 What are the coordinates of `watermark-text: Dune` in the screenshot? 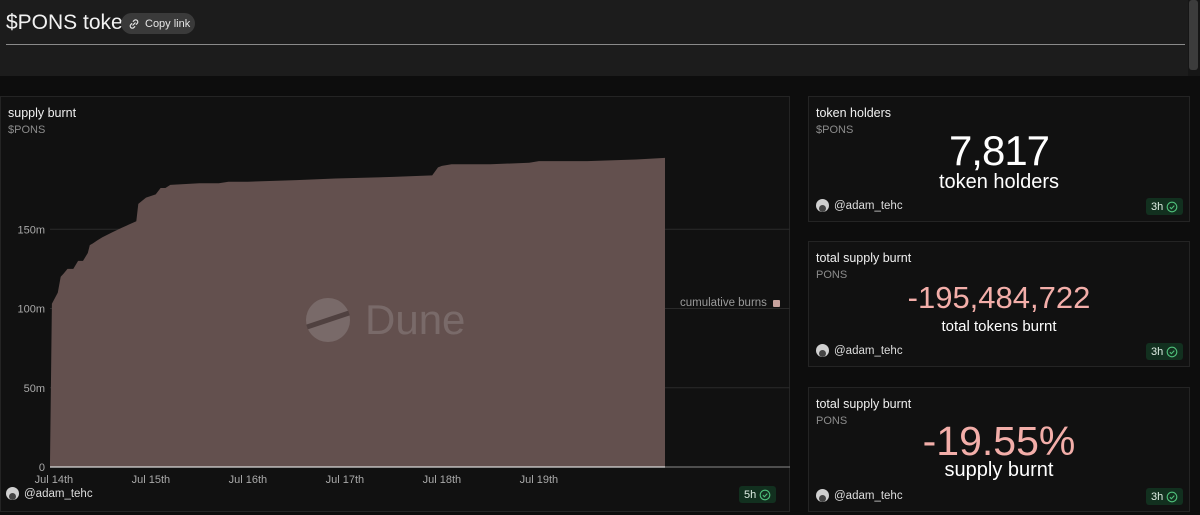 It's located at (415, 319).